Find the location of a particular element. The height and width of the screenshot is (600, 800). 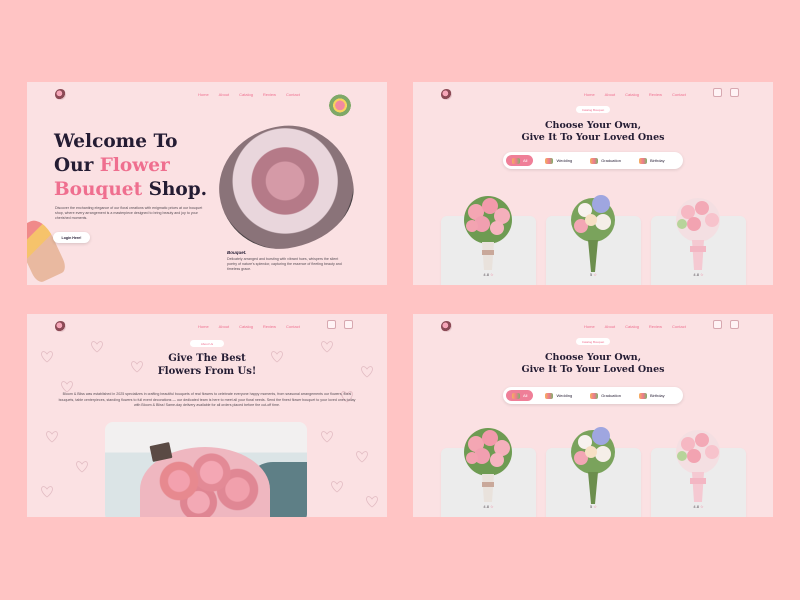

section-tag: About Us is located at coordinates (207, 343).